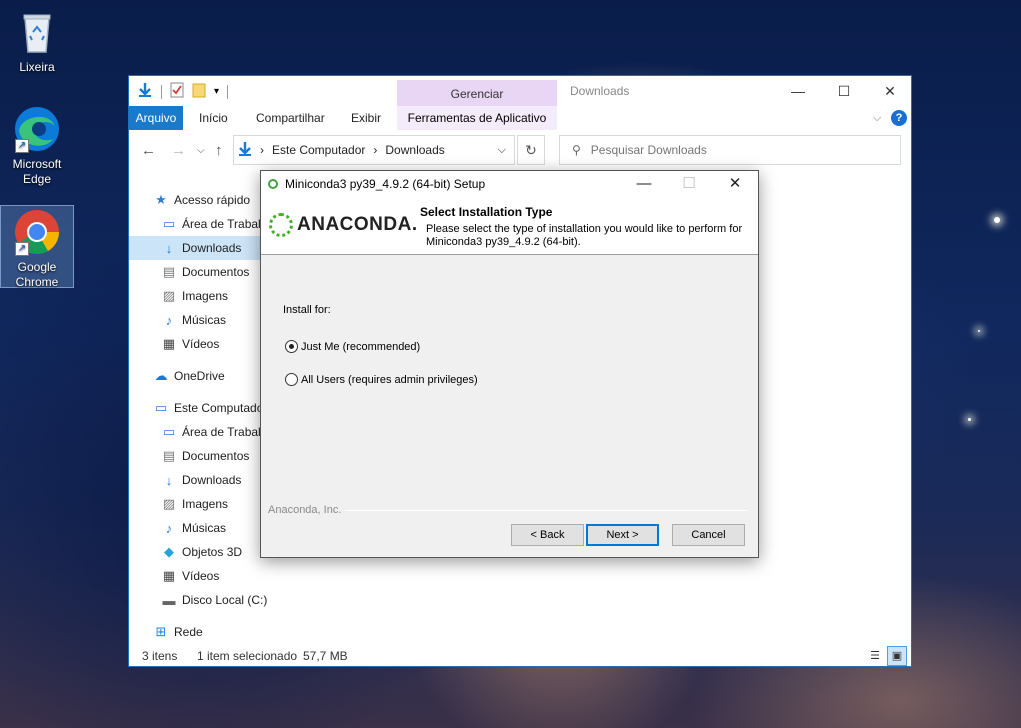 This screenshot has height=728, width=1021. What do you see at coordinates (486, 212) in the screenshot?
I see `step-title: Select Installation Type` at bounding box center [486, 212].